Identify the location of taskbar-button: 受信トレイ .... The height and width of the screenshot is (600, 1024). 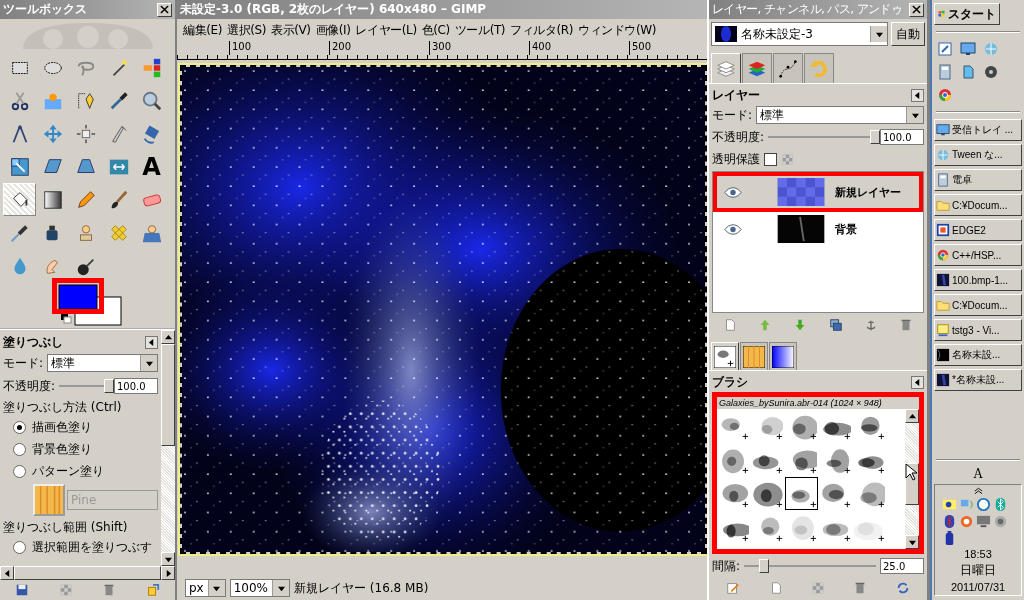
(978, 130).